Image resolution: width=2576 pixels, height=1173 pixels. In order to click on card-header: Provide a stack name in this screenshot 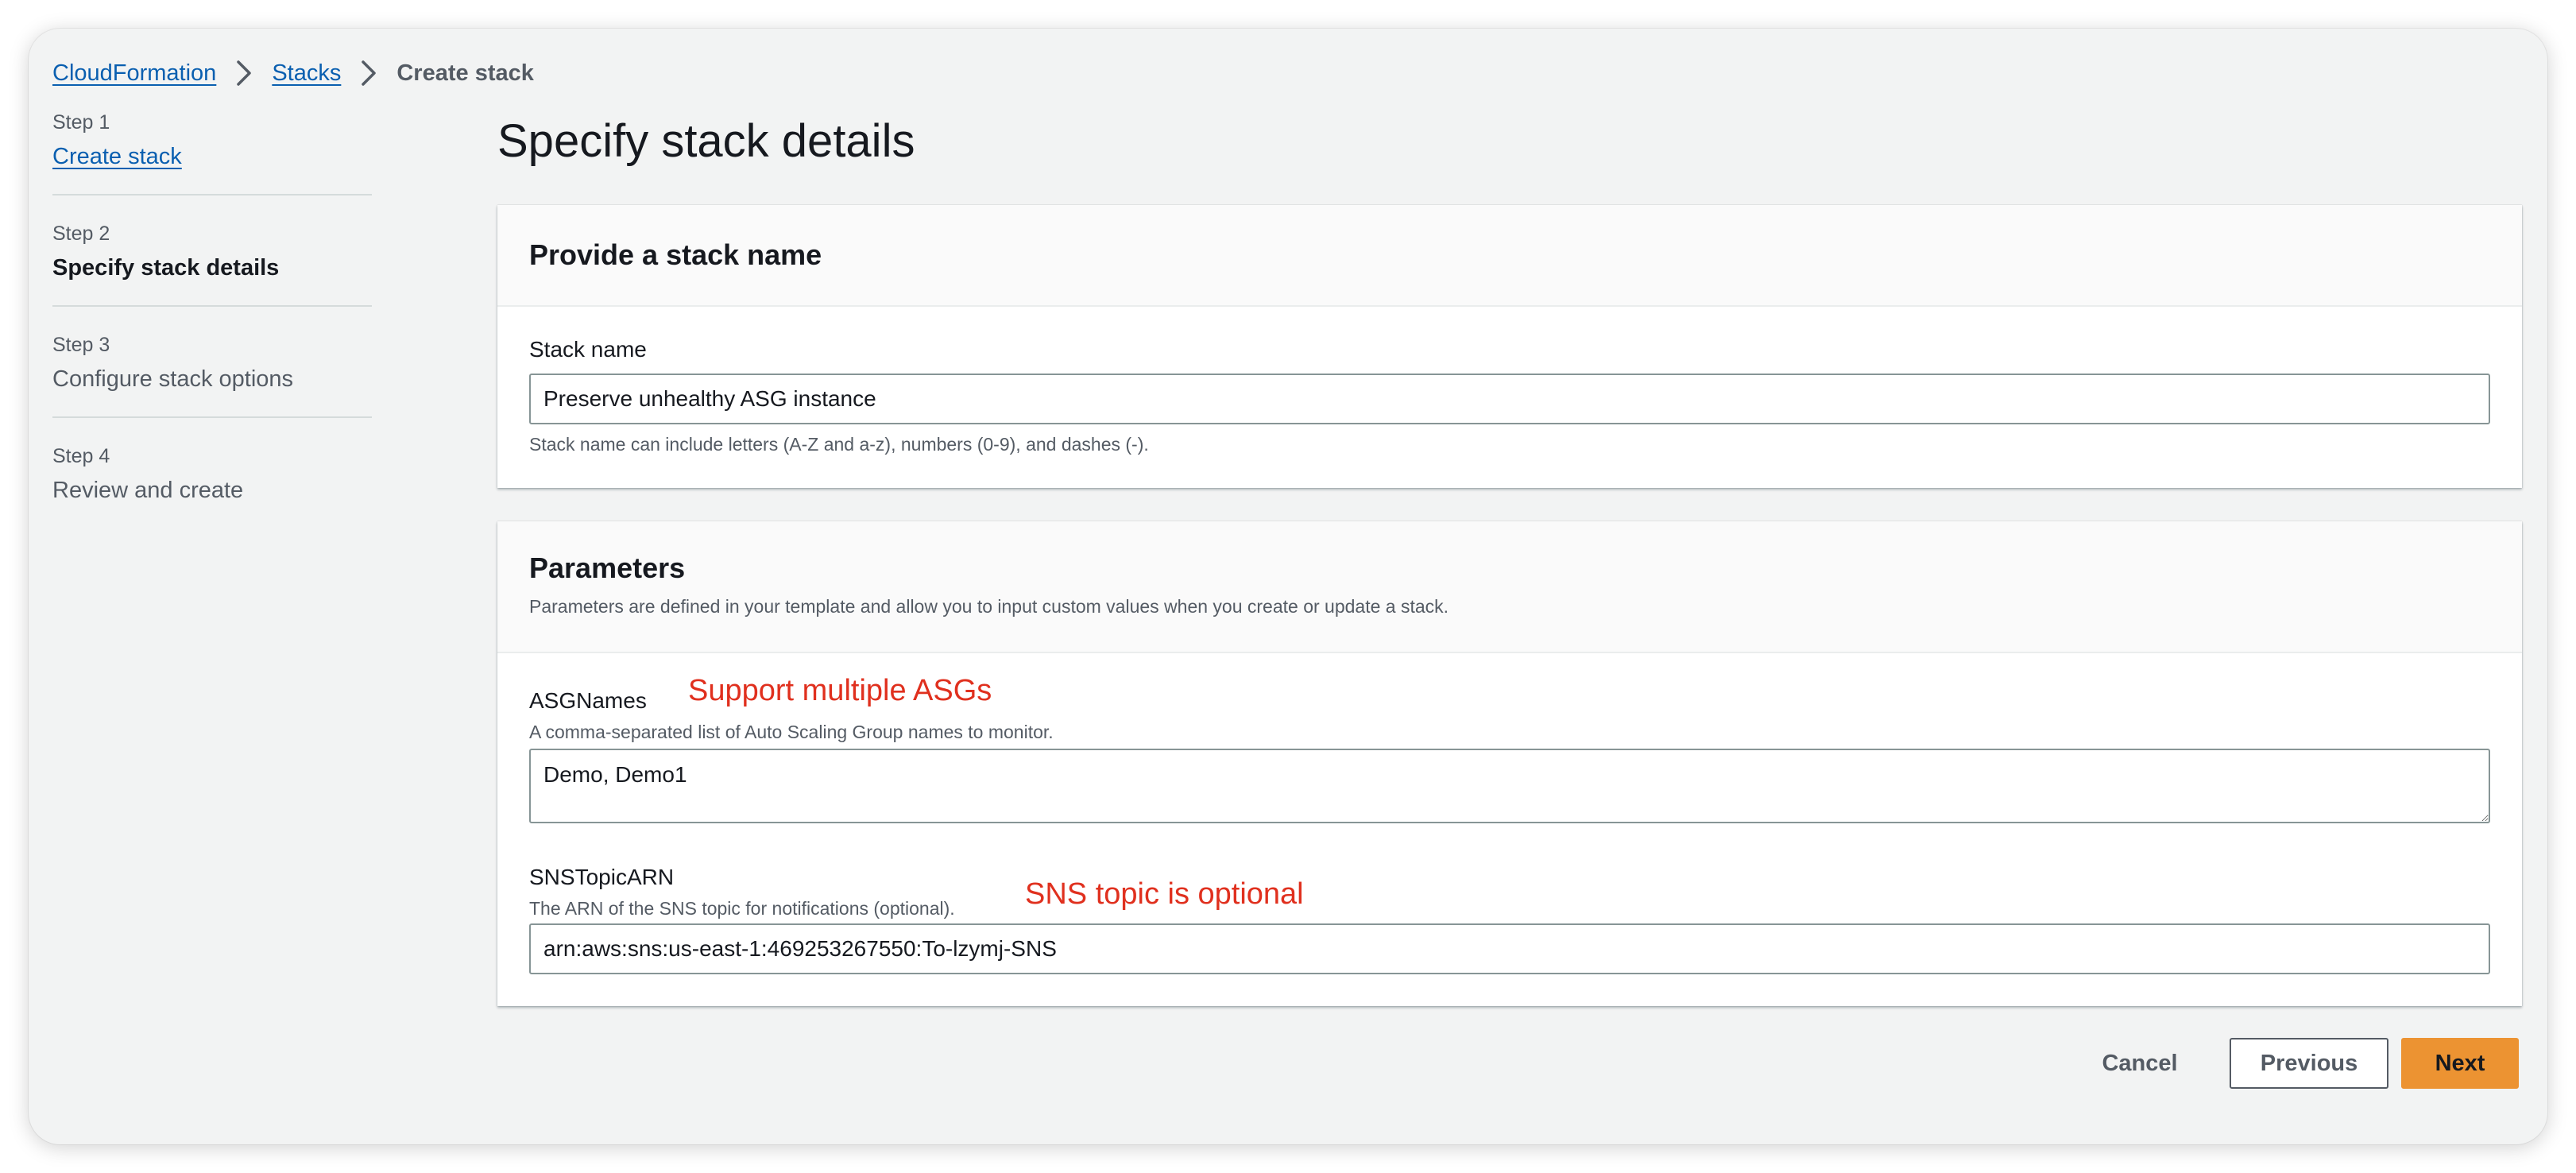, I will do `click(1509, 256)`.